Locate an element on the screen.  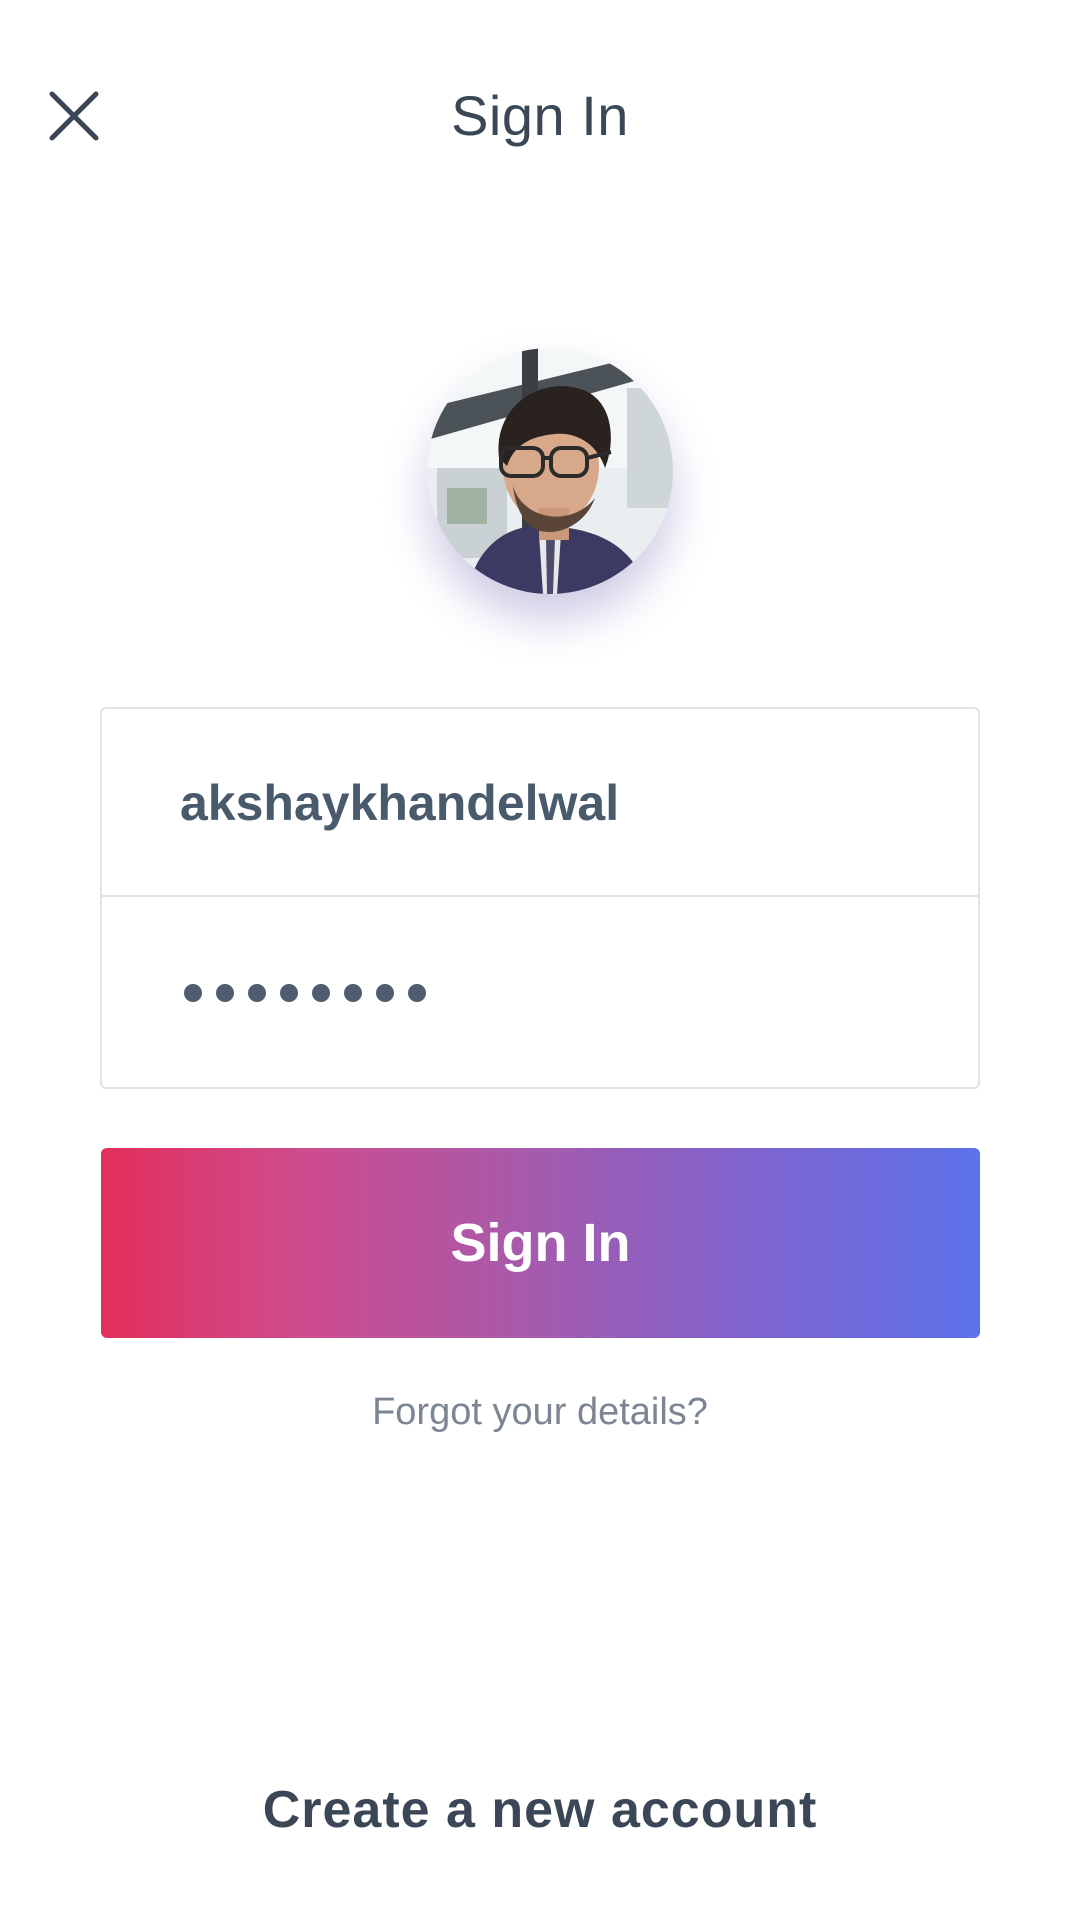
page-title: Sign In is located at coordinates (540, 115).